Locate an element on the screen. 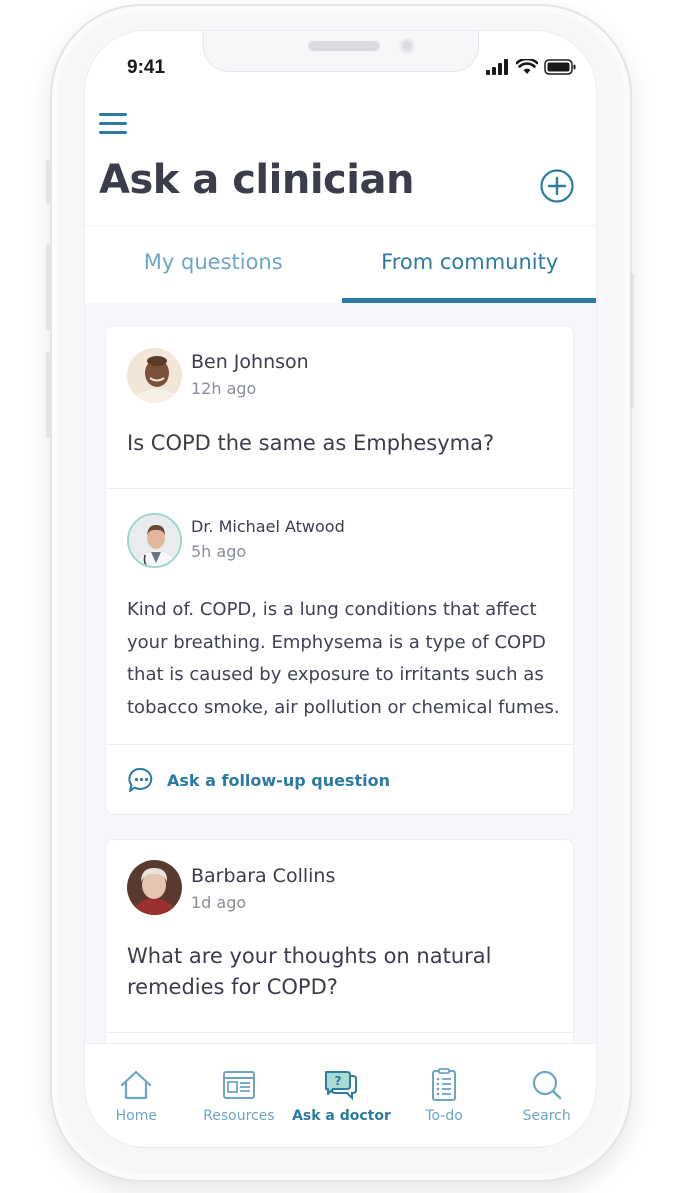 The width and height of the screenshot is (675, 1193). avatar-barbara-collins is located at coordinates (154, 887).